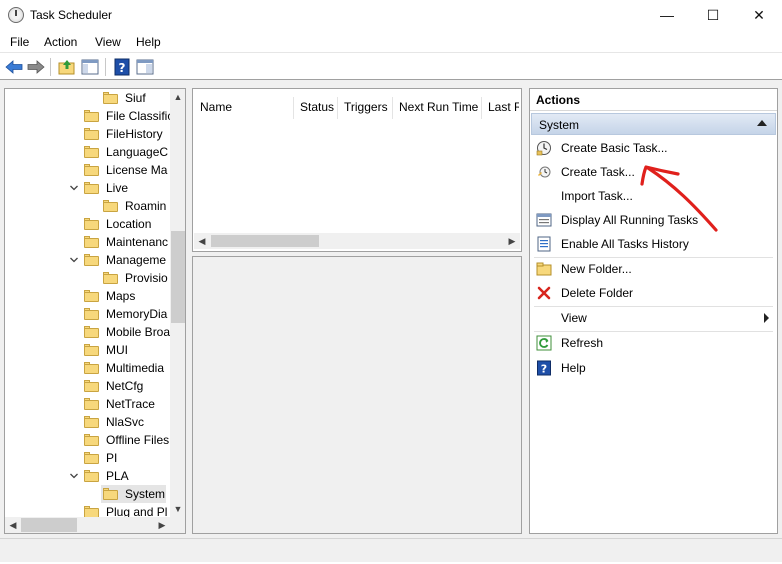  Describe the element at coordinates (365, 108) in the screenshot. I see `column-triggers: Triggers` at that location.